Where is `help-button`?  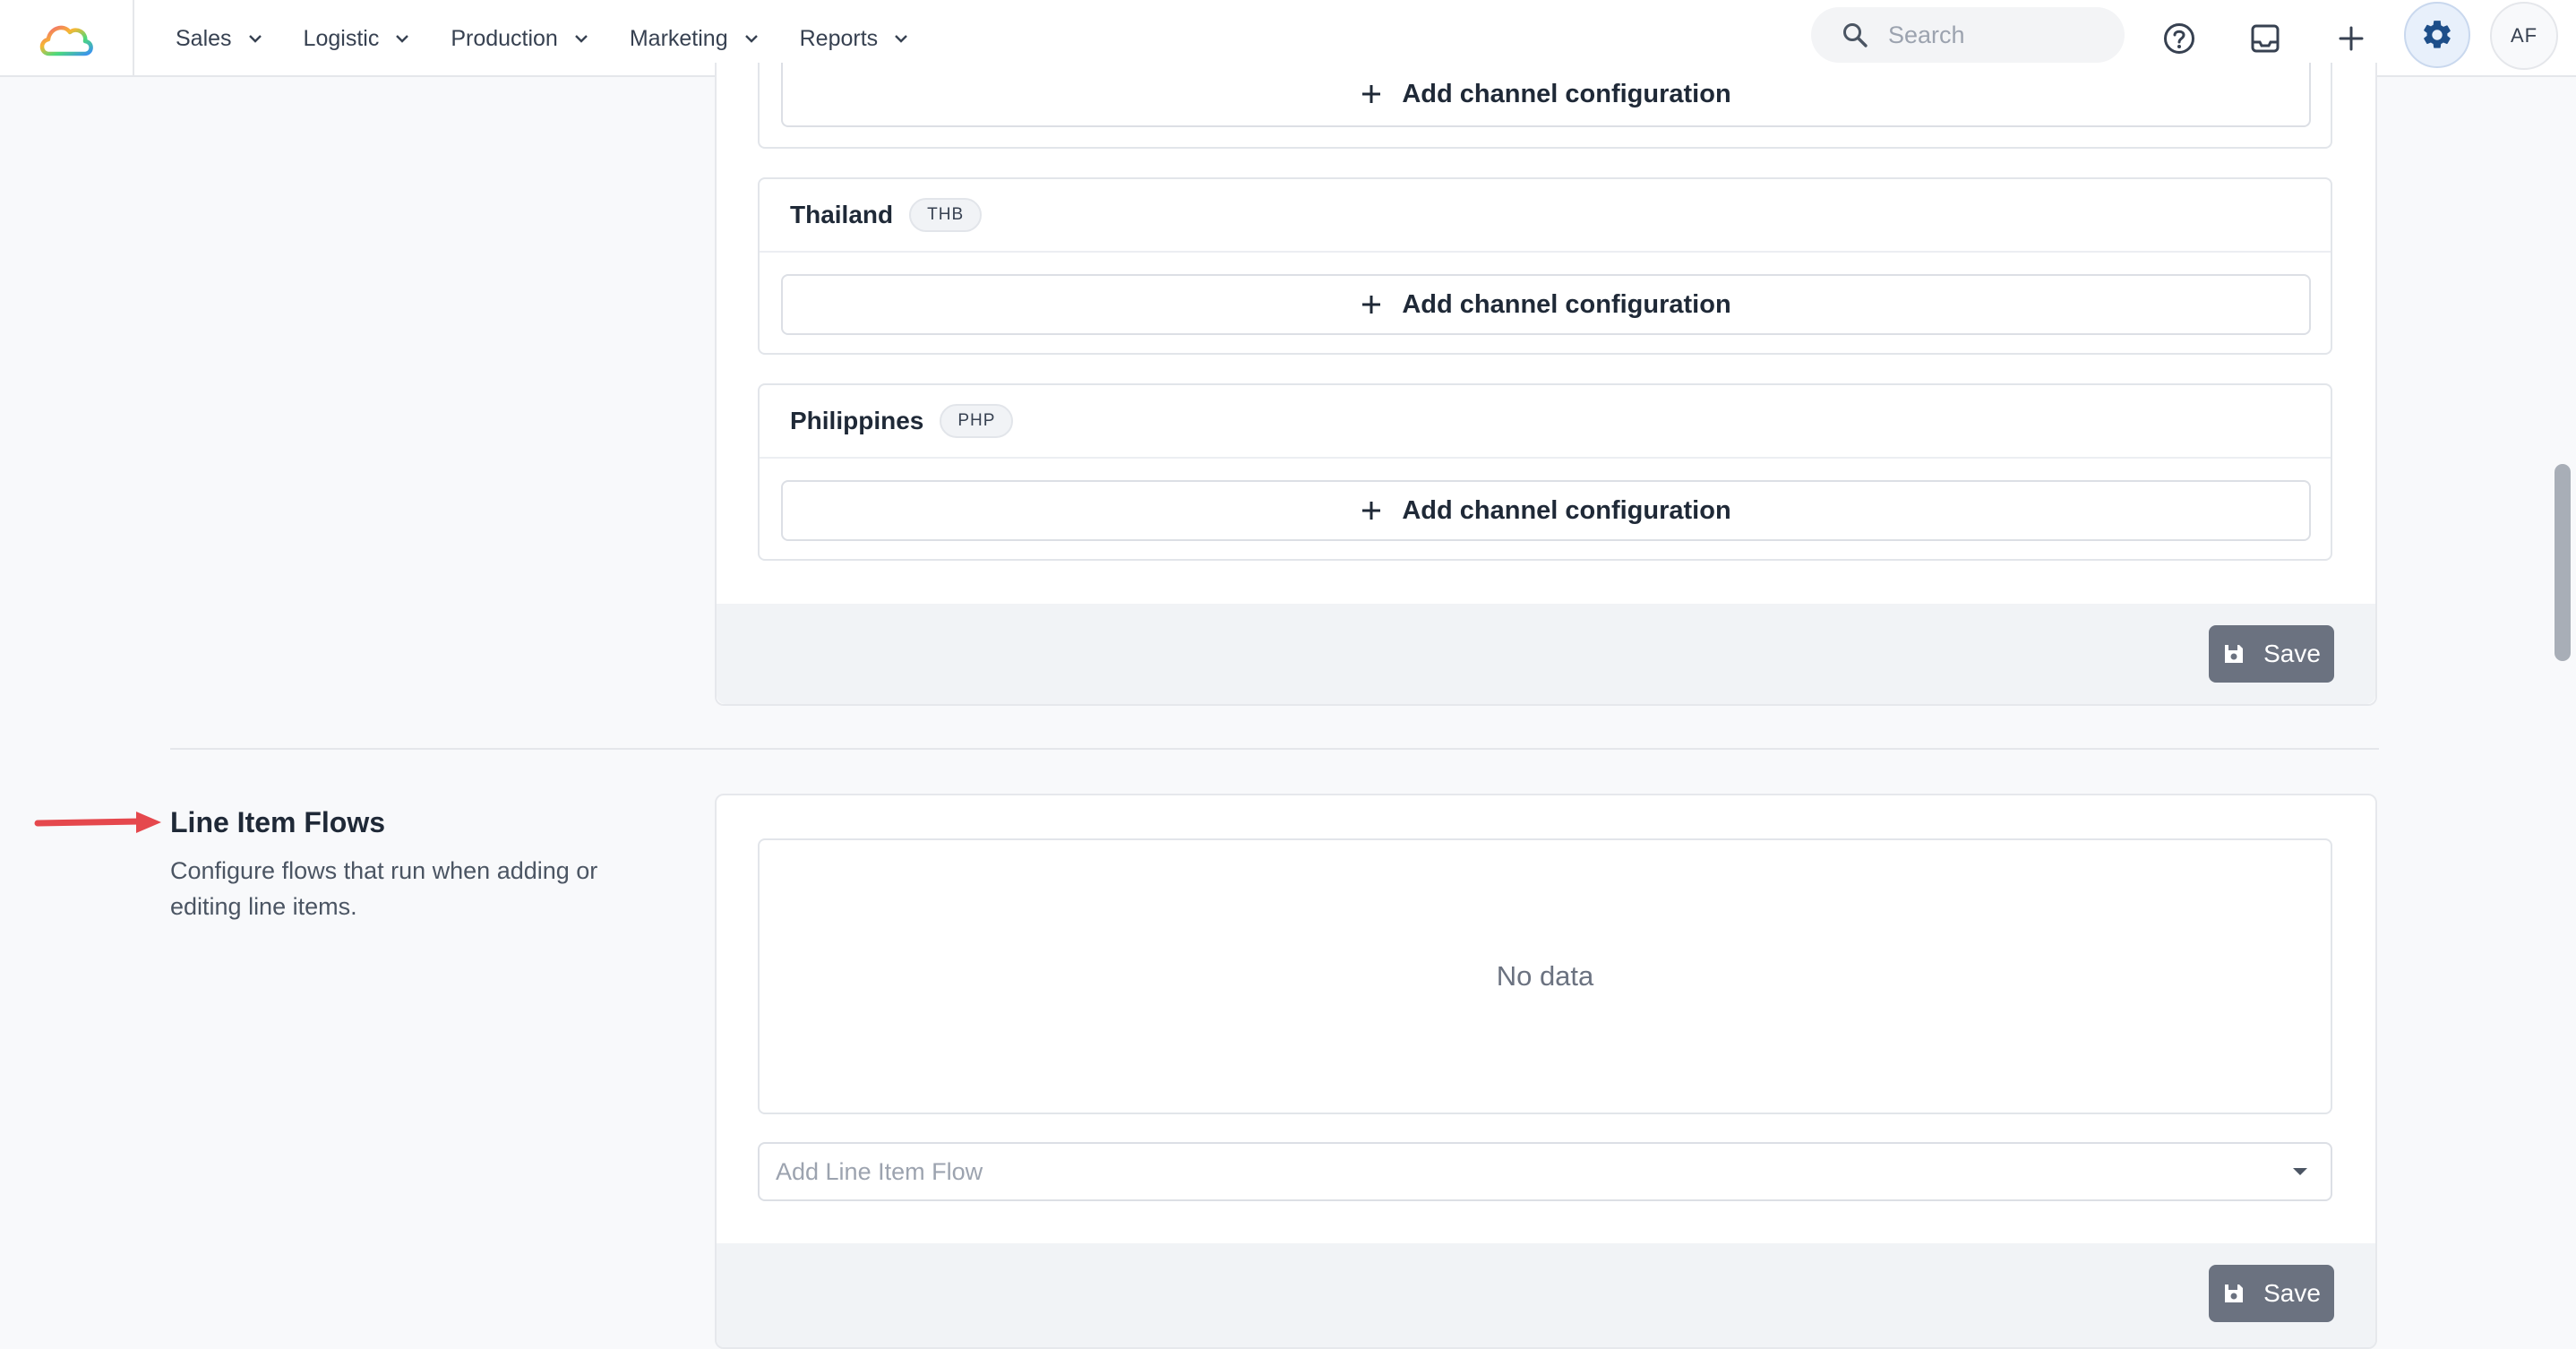 help-button is located at coordinates (2179, 38).